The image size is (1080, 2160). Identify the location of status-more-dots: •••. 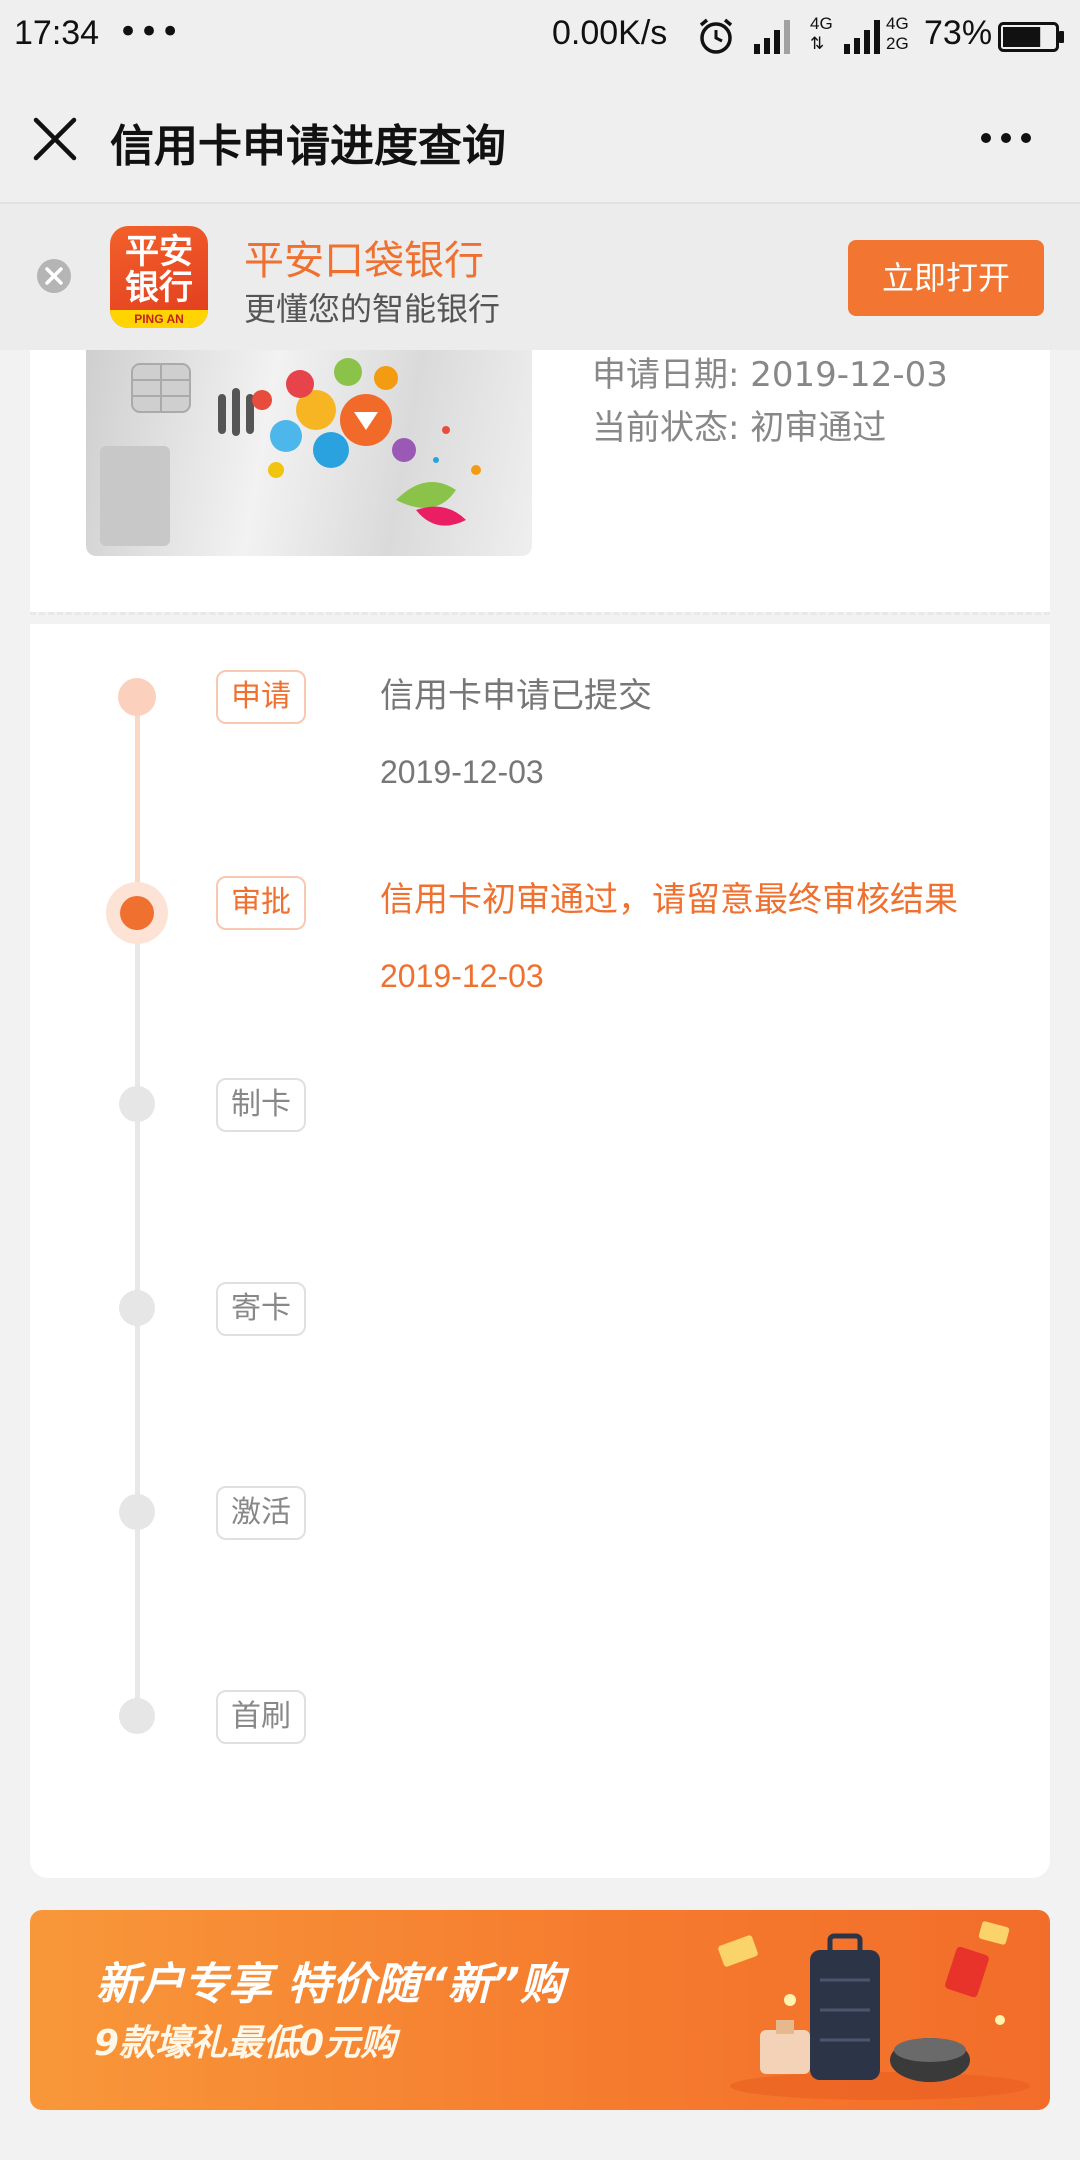
(150, 32).